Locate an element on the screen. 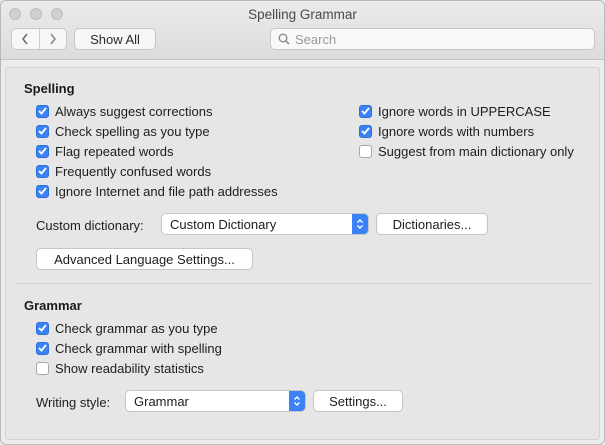 The height and width of the screenshot is (445, 605). show-readability-statistics-checkbox: Show readability statistics is located at coordinates (120, 368).